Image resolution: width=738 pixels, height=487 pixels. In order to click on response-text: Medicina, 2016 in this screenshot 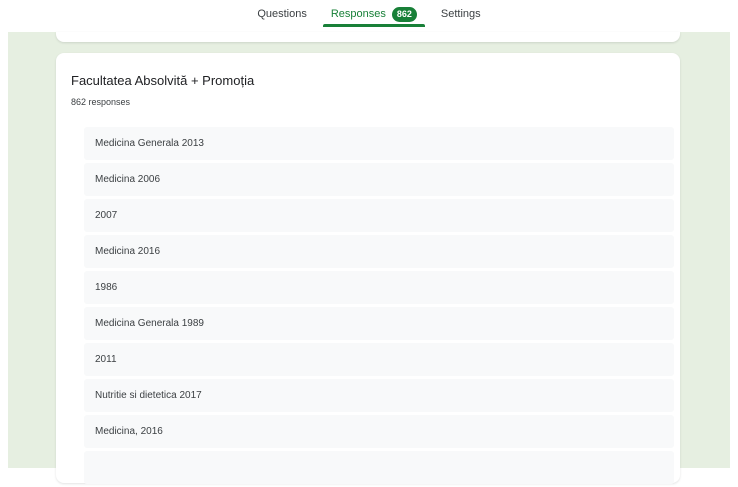, I will do `click(129, 431)`.